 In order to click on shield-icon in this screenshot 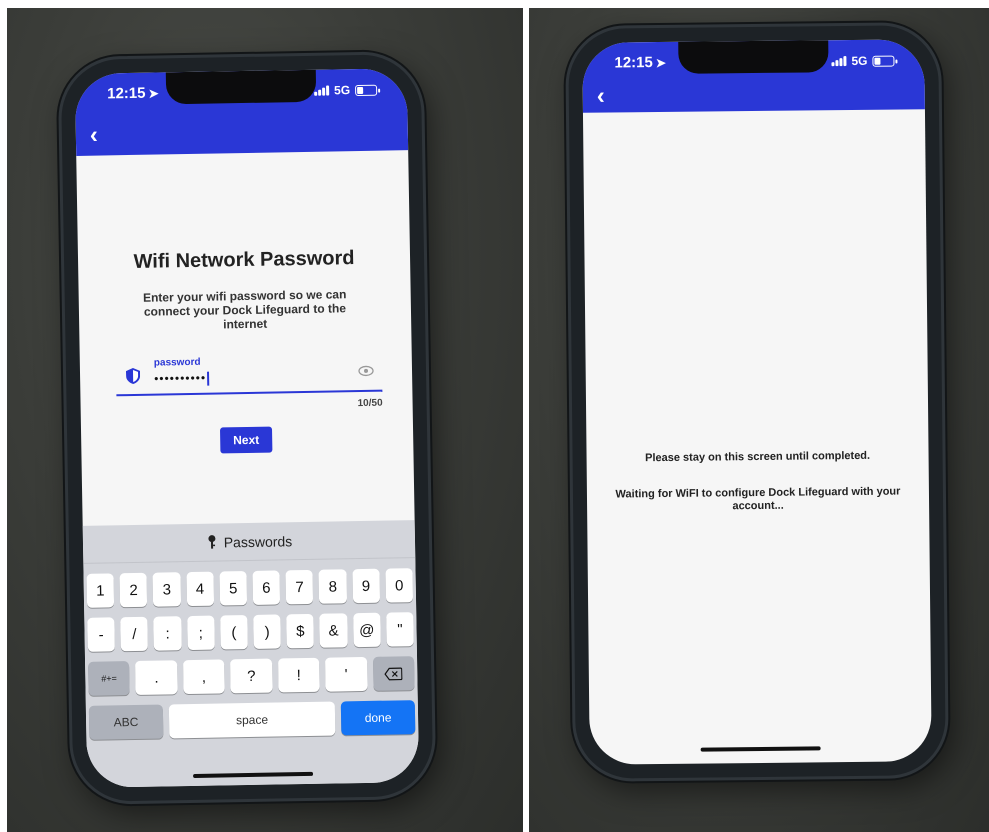, I will do `click(133, 375)`.